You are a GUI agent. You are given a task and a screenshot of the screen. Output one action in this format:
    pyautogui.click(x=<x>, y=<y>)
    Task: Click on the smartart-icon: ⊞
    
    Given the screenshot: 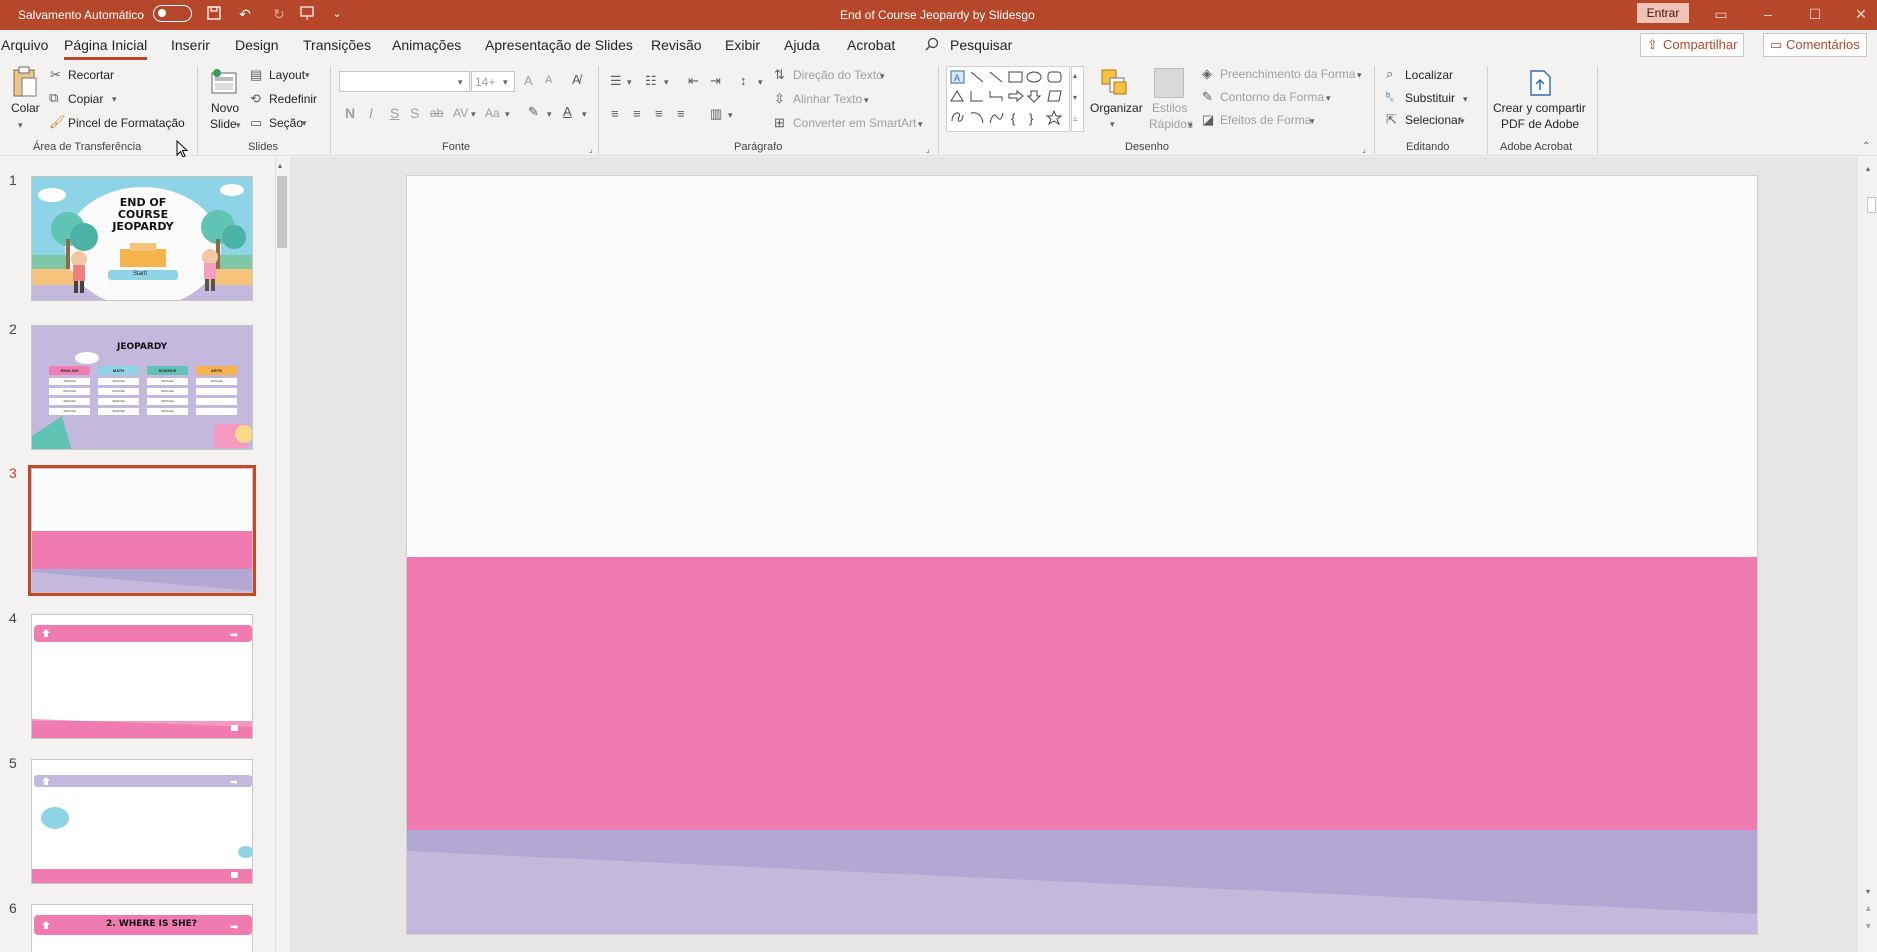 What is the action you would take?
    pyautogui.click(x=779, y=123)
    